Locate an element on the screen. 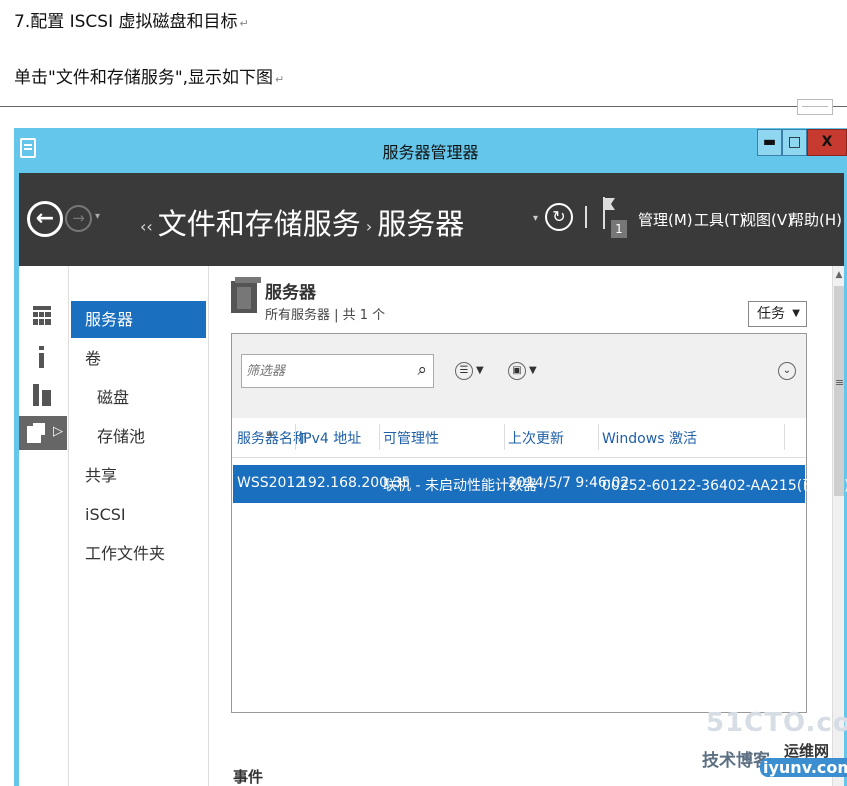 The width and height of the screenshot is (847, 786). menu-help: 帮助(H) is located at coordinates (815, 219).